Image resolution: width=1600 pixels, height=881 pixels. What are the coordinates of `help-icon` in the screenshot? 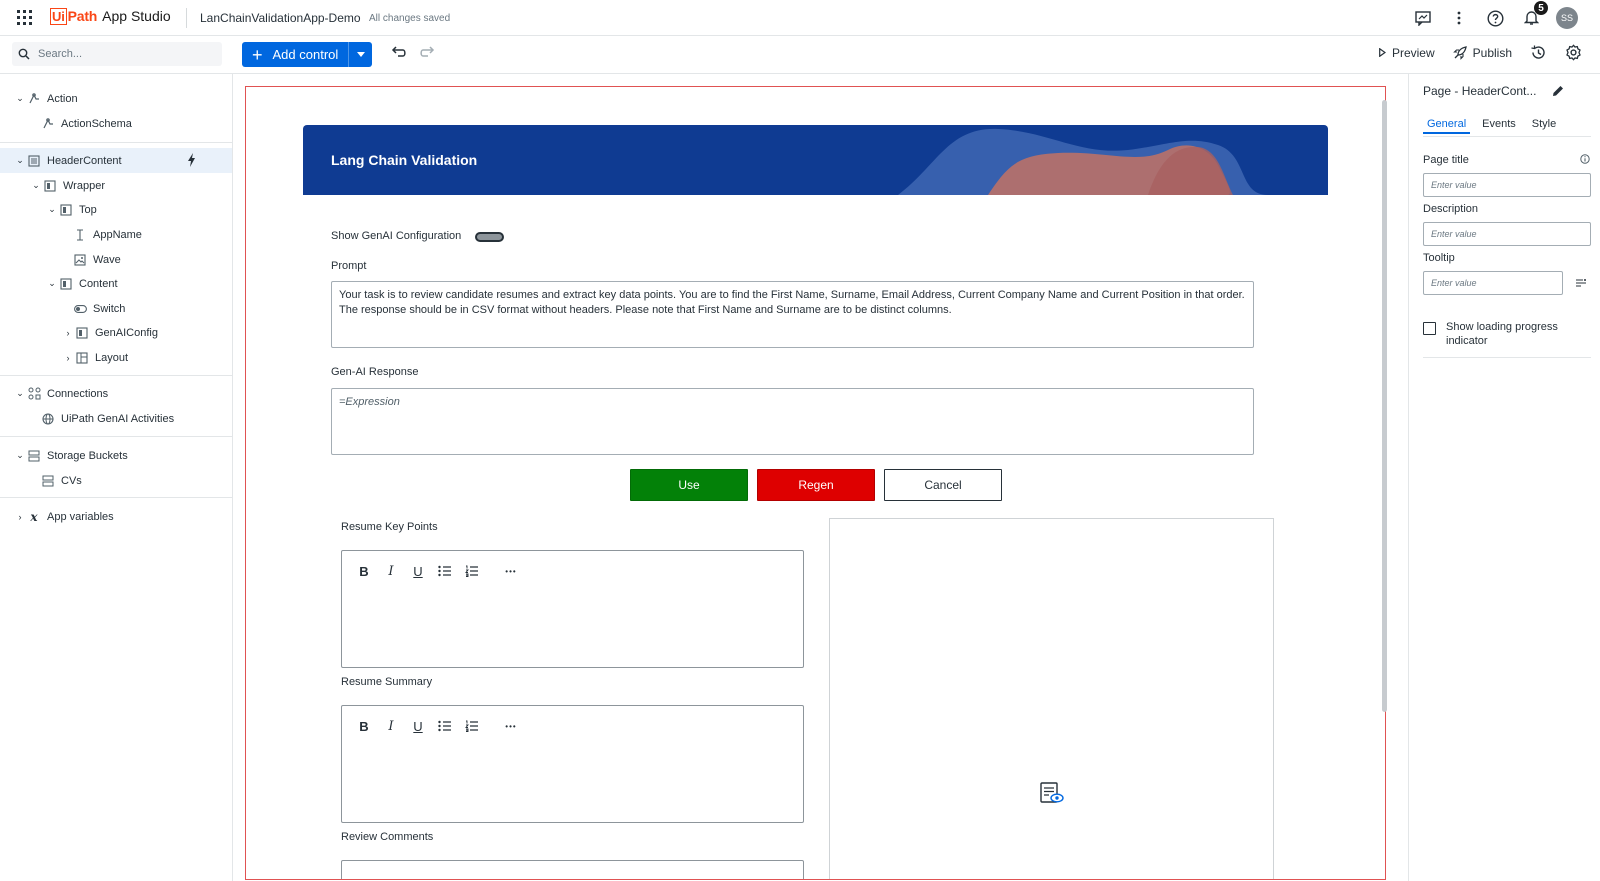 It's located at (1495, 18).